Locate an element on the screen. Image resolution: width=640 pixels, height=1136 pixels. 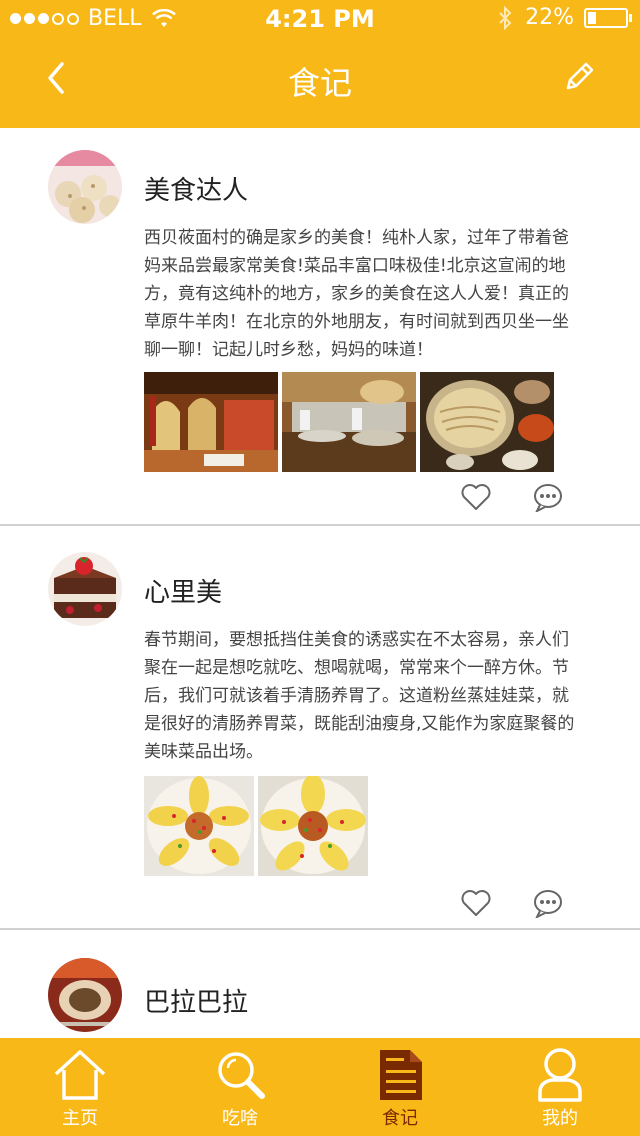
battery-tip is located at coordinates (630, 17).